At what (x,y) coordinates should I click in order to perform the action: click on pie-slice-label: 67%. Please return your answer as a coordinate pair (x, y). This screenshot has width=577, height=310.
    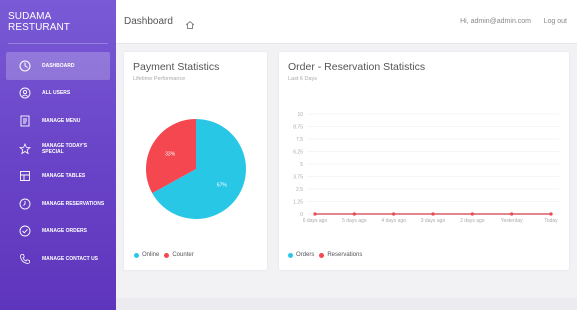
    Looking at the image, I should click on (222, 185).